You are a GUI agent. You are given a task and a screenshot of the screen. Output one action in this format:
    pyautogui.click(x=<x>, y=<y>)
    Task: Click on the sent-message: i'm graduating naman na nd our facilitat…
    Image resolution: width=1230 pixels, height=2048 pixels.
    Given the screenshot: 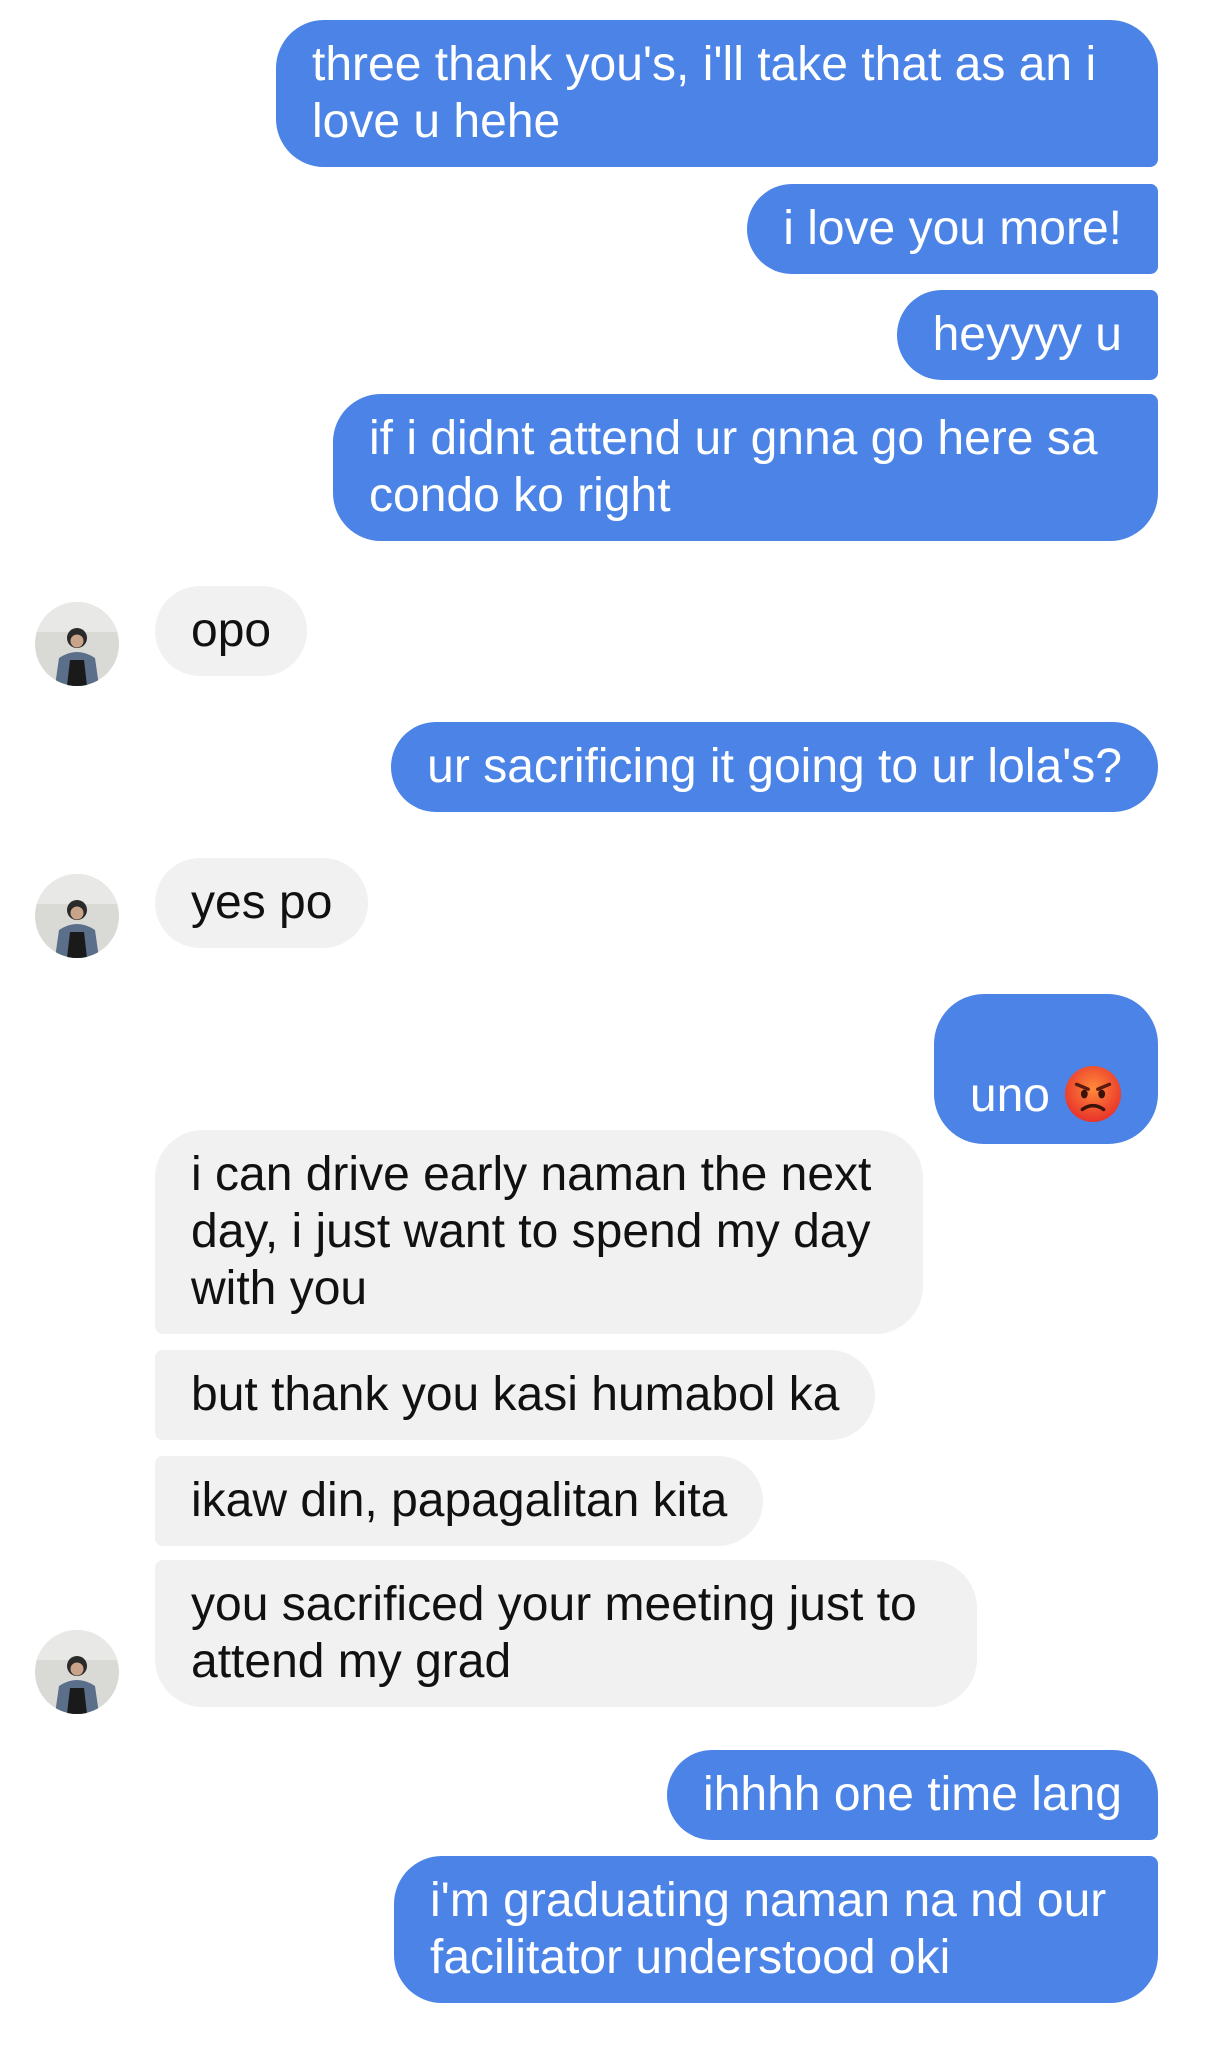 What is the action you would take?
    pyautogui.click(x=776, y=1929)
    